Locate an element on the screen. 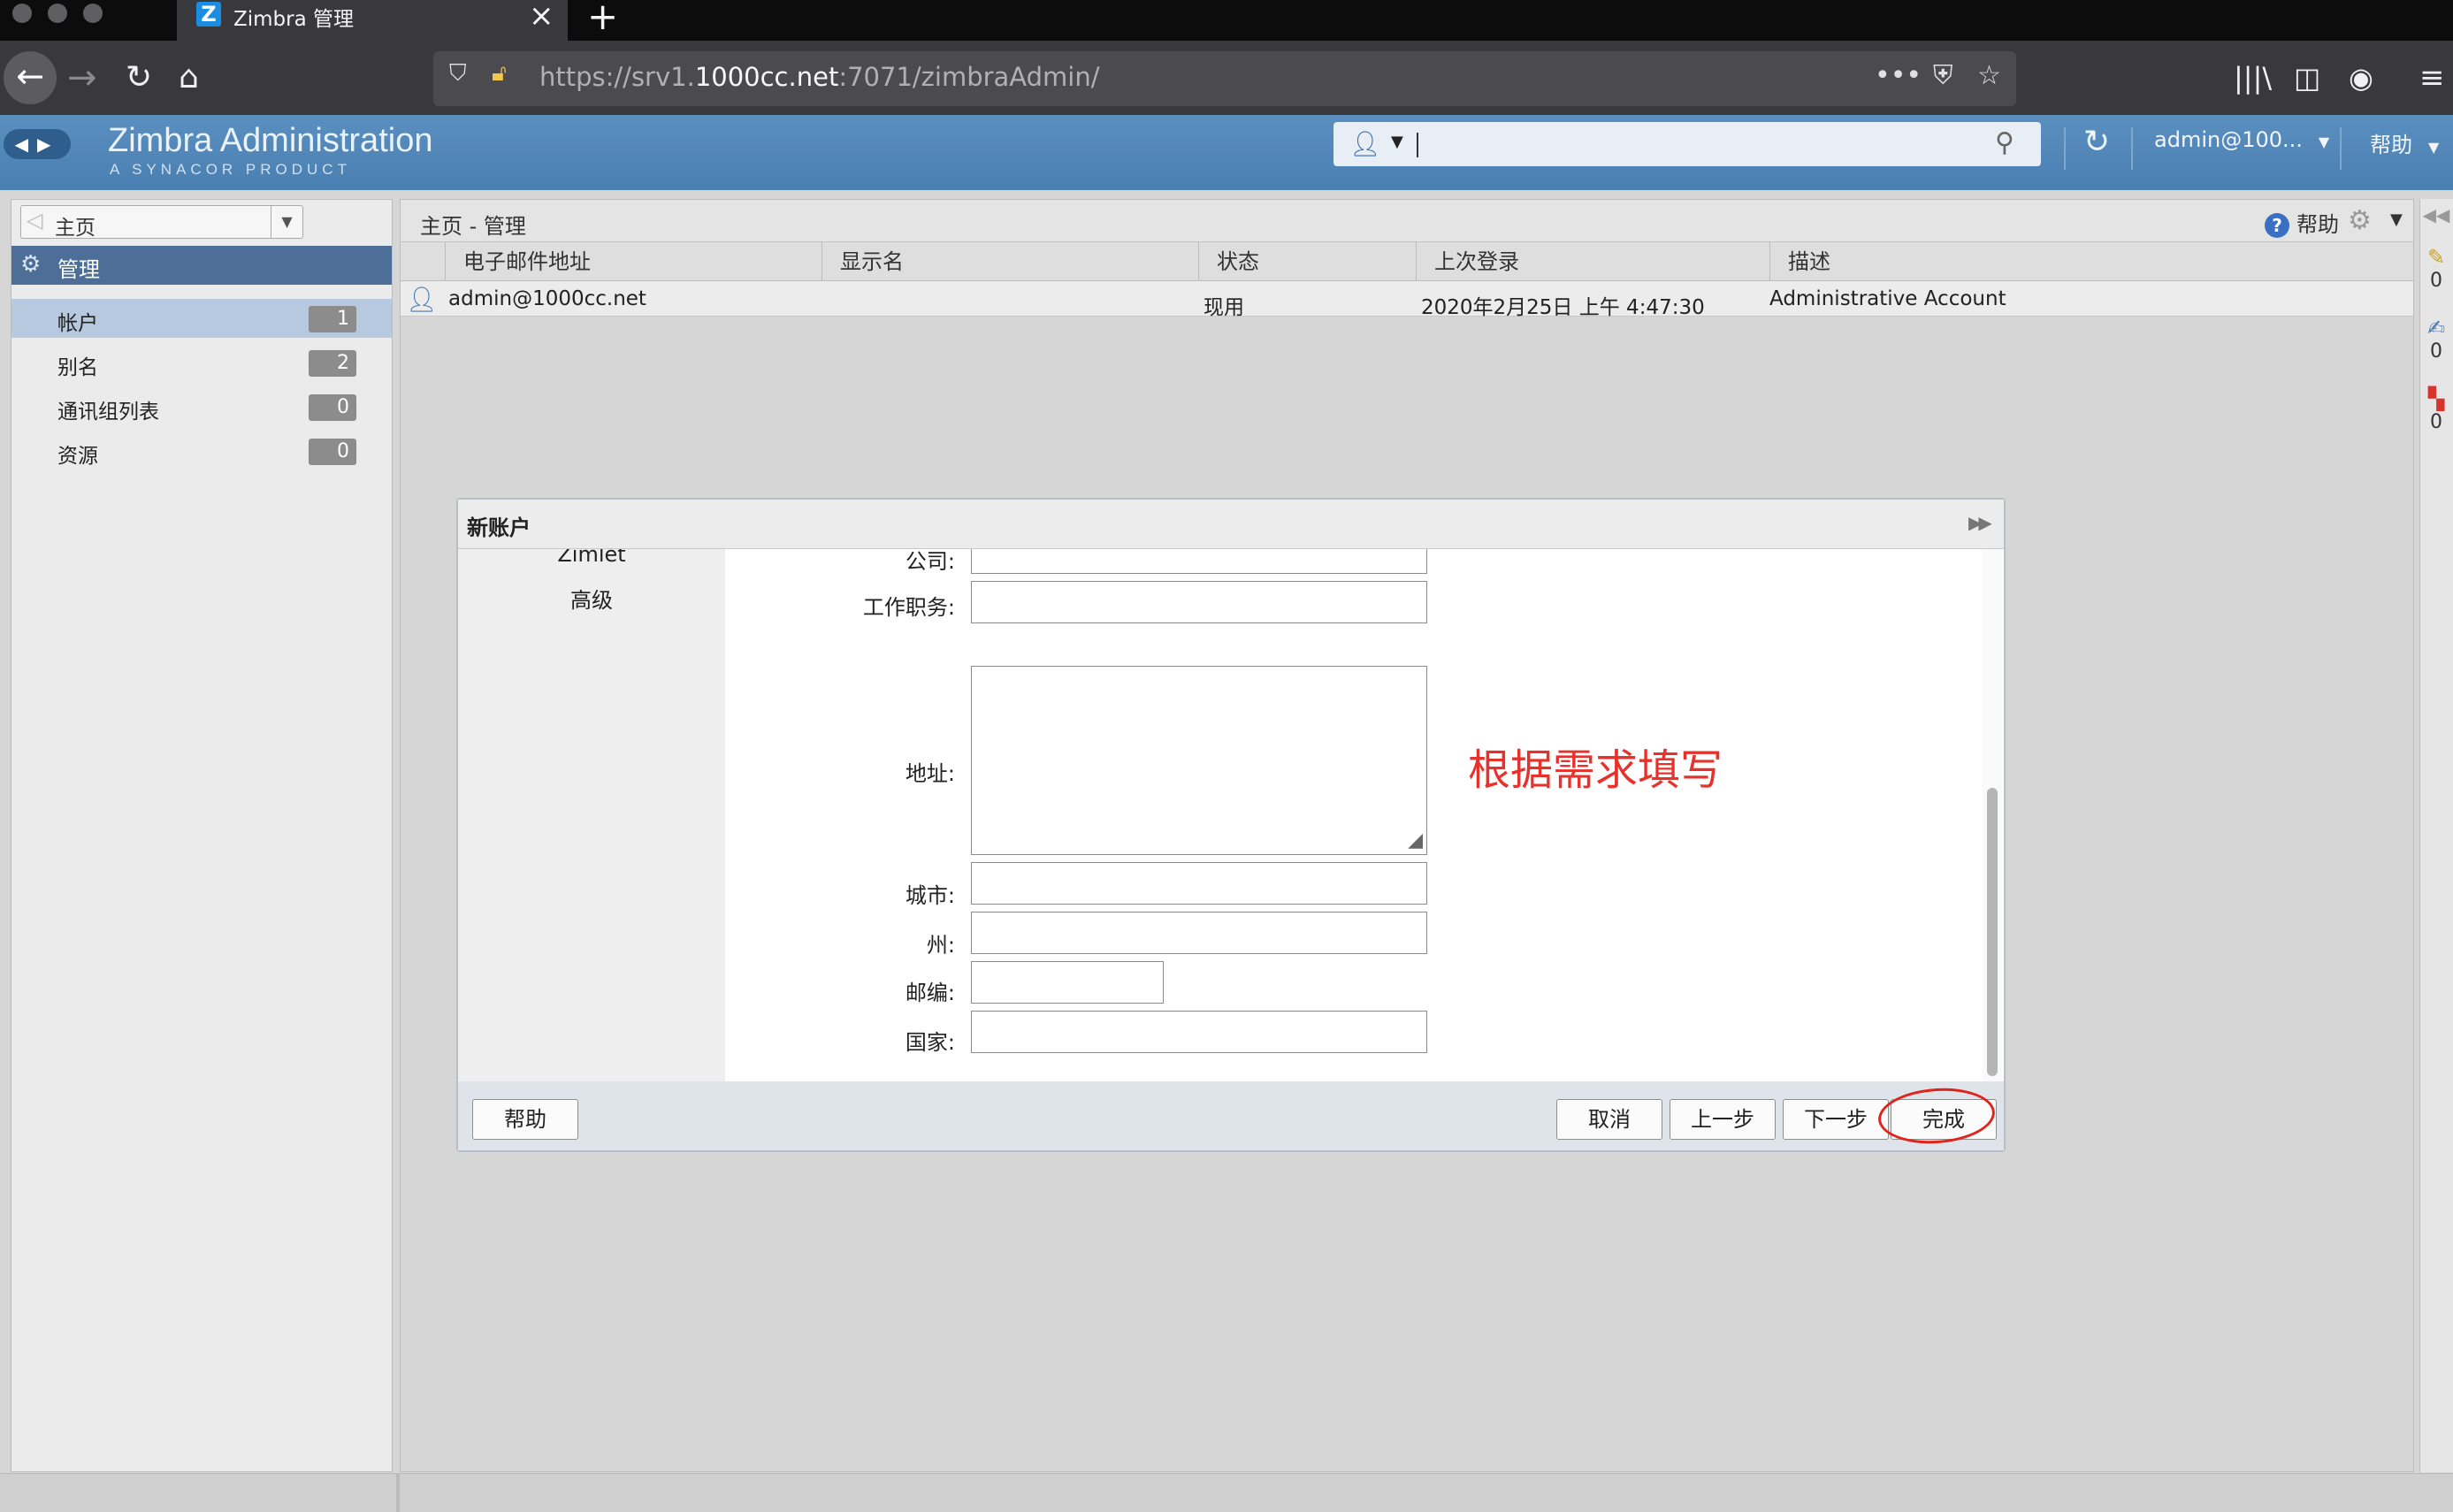 The height and width of the screenshot is (1512, 2453). city-field is located at coordinates (1199, 883).